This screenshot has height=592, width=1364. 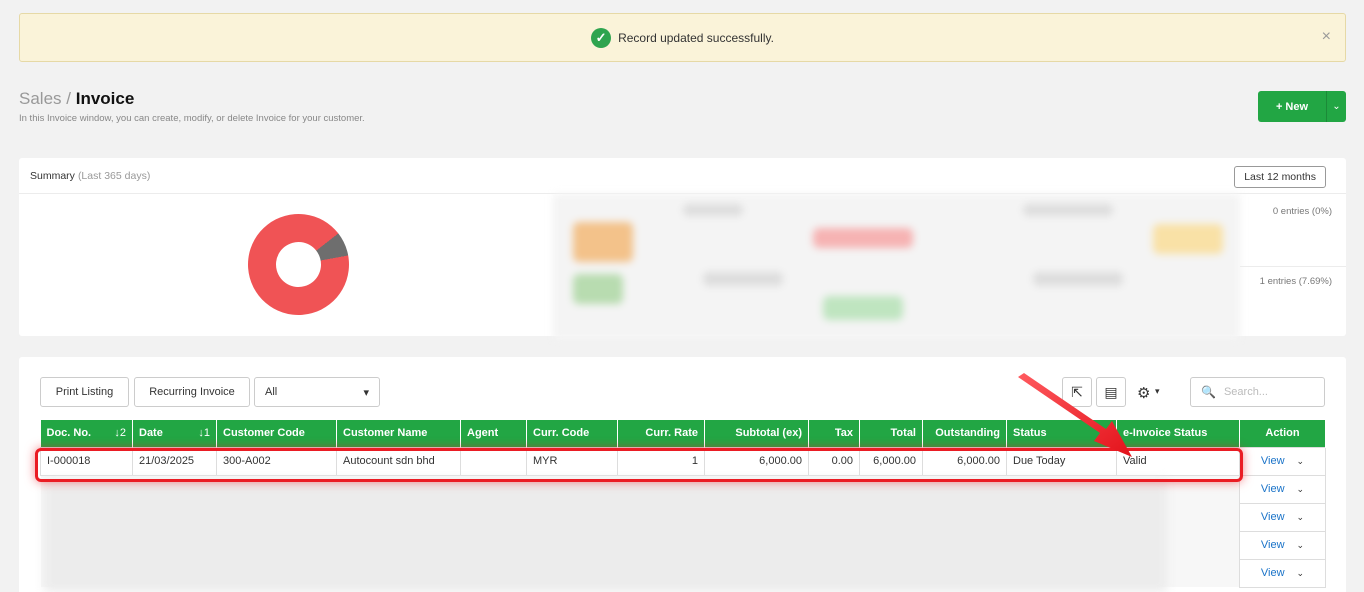 I want to click on column-subtotal: Subtotal (ex), so click(x=756, y=433).